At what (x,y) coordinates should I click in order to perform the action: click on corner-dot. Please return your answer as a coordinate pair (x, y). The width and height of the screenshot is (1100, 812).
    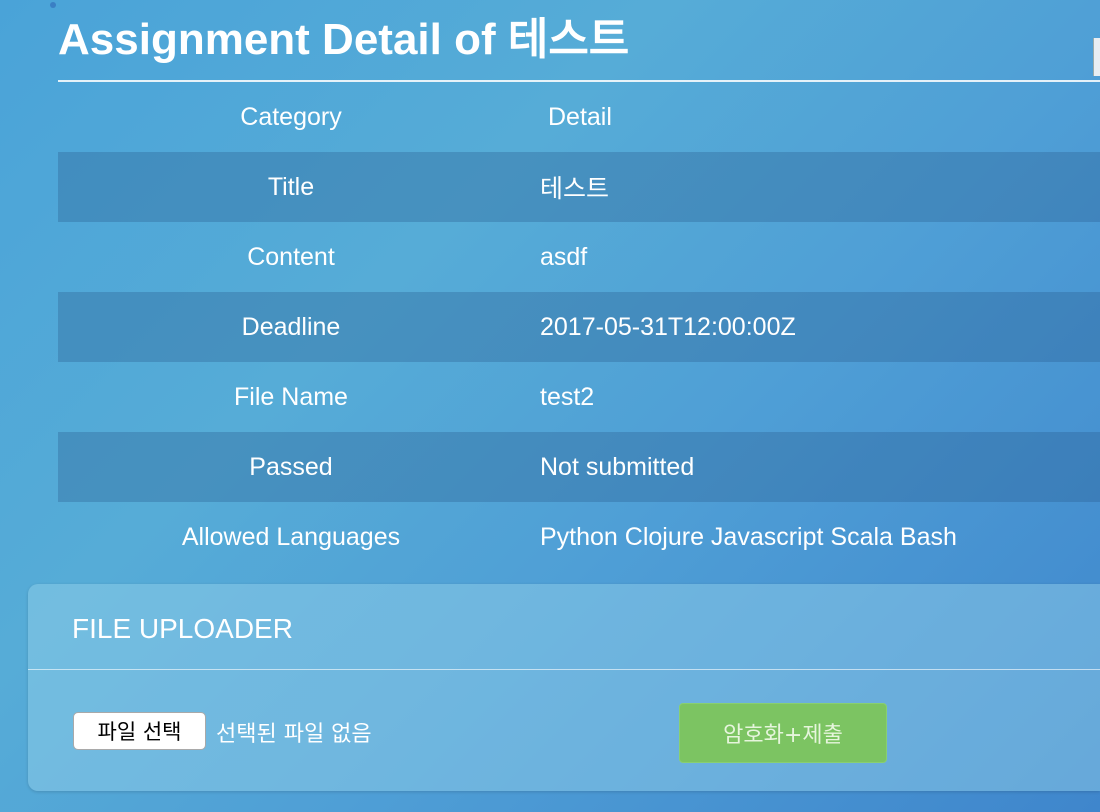
    Looking at the image, I should click on (53, 5).